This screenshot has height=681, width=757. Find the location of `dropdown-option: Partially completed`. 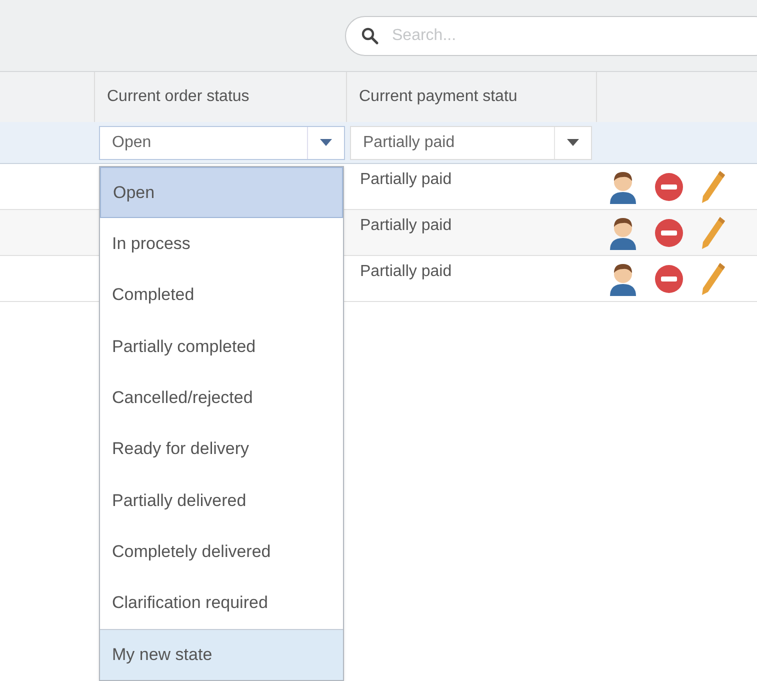

dropdown-option: Partially completed is located at coordinates (221, 346).